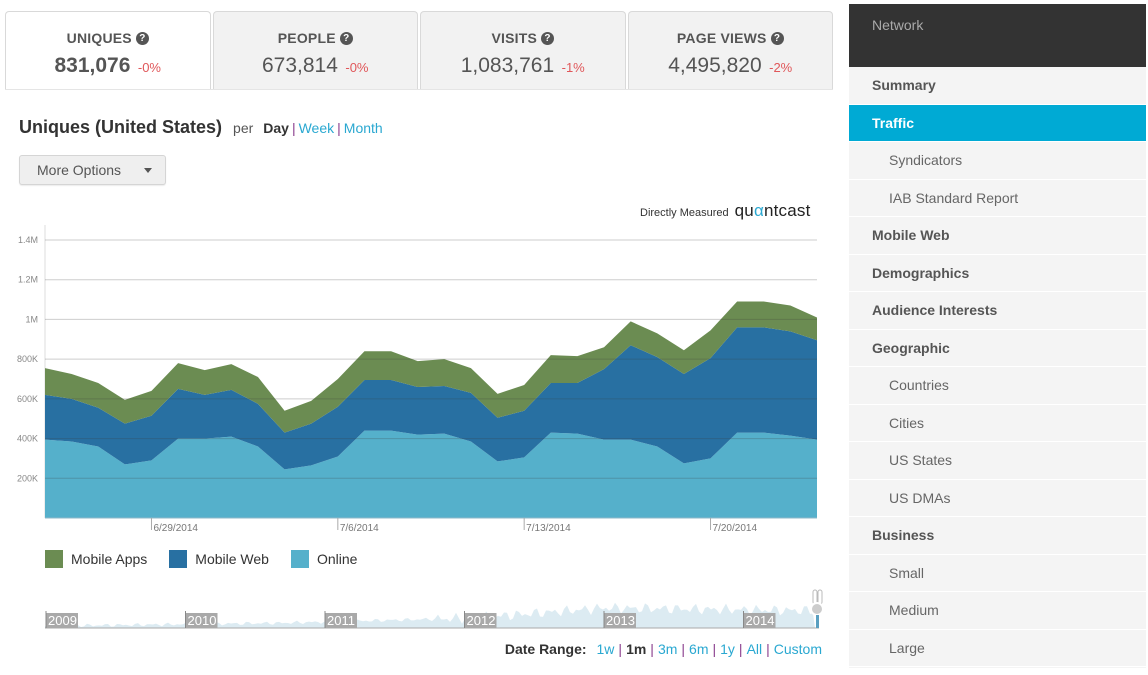 The width and height of the screenshot is (1148, 675). Describe the element at coordinates (684, 213) in the screenshot. I see `directly-measured-text: Directly Measured` at that location.